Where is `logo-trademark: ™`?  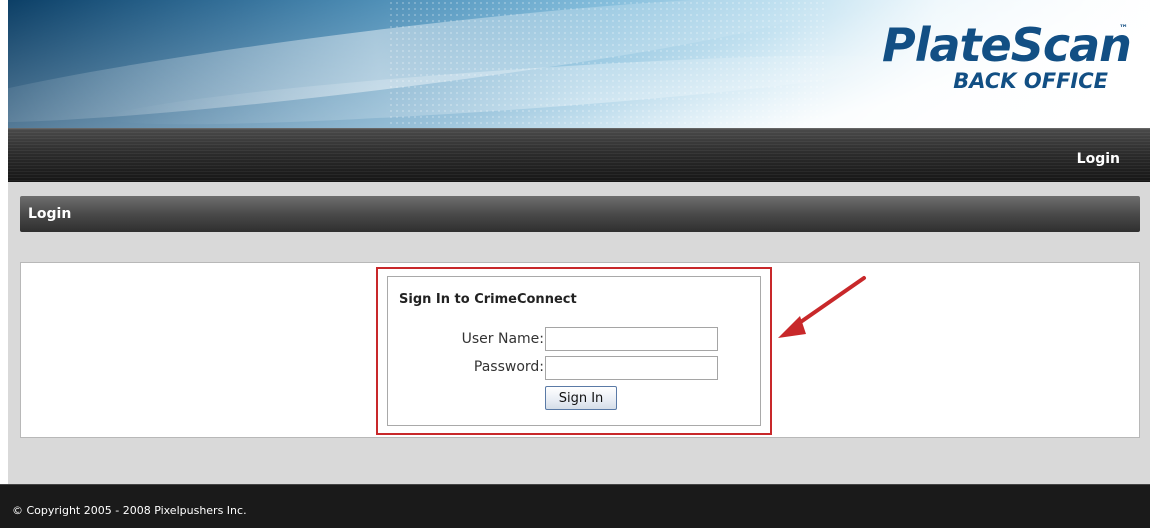
logo-trademark: ™ is located at coordinates (1123, 29).